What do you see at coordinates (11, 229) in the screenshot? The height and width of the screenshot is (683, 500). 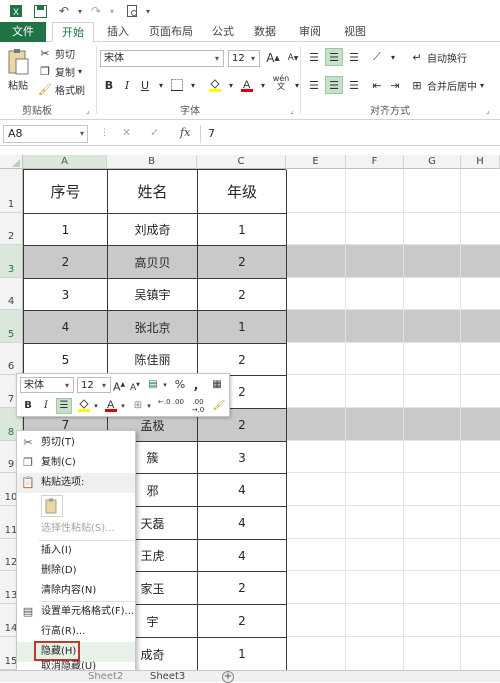 I see `row-header: 2` at bounding box center [11, 229].